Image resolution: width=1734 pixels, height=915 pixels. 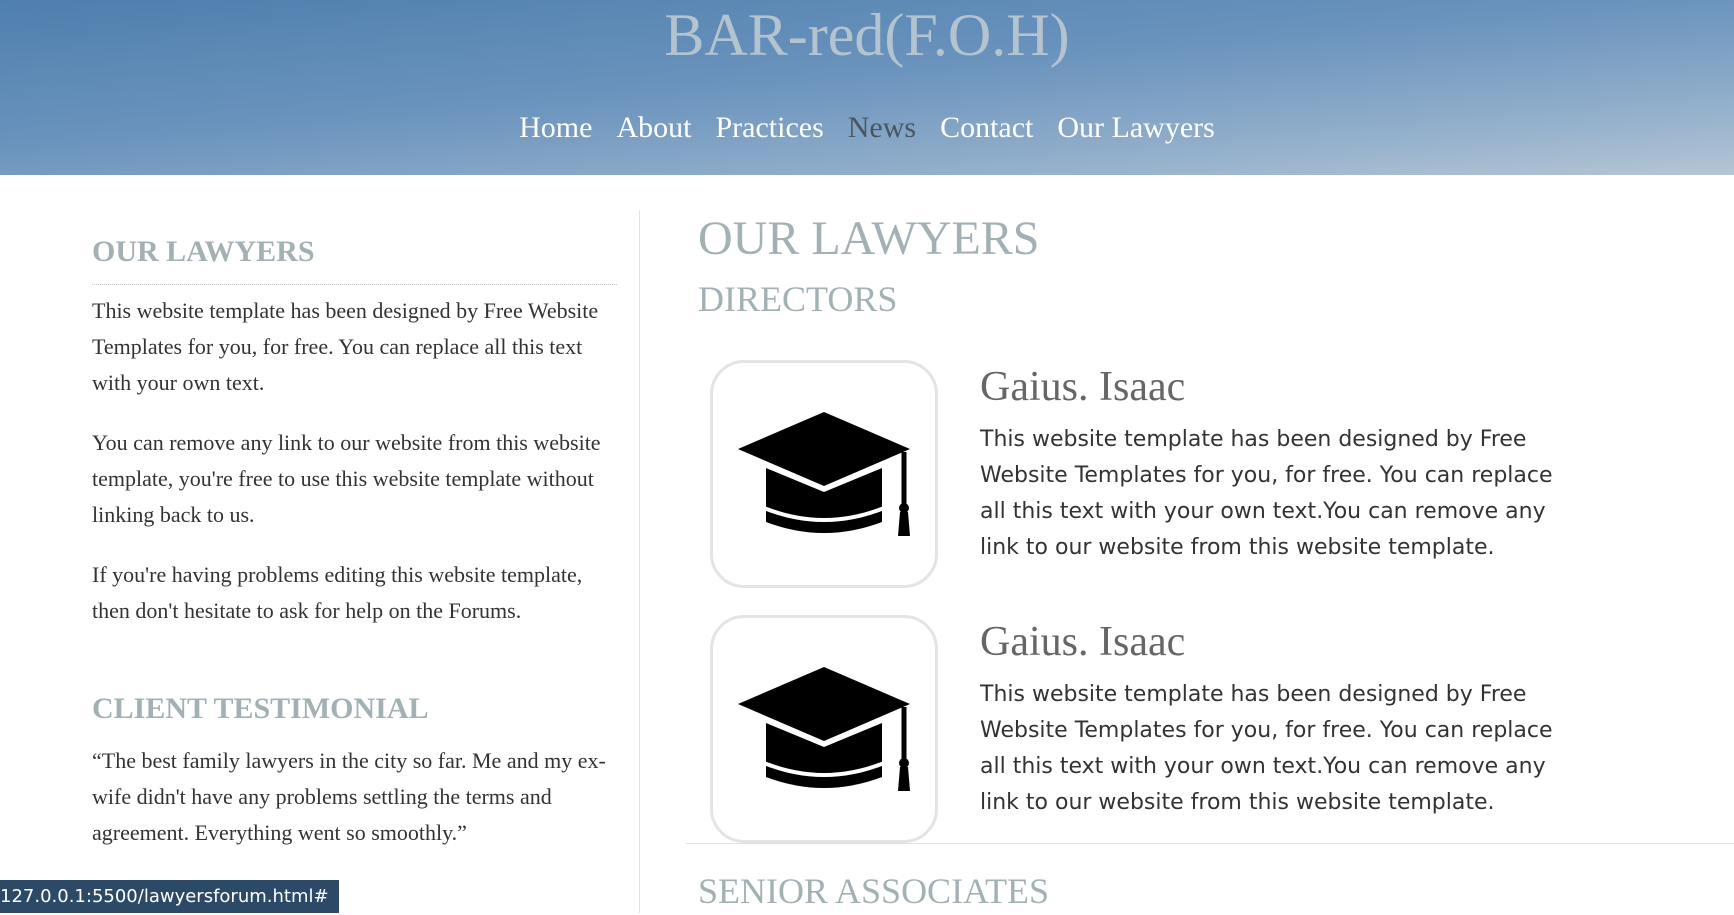 I want to click on nav-our-lawyers: Our Lawyers, so click(x=1135, y=128).